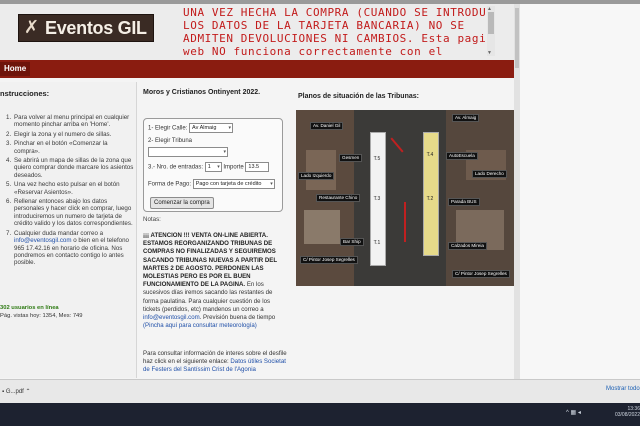 The image size is (640, 426). Describe the element at coordinates (324, 25) in the screenshot. I see `notice-line: LOS DATOS DE LA TARJETA BANCARIA) NO SE` at that location.